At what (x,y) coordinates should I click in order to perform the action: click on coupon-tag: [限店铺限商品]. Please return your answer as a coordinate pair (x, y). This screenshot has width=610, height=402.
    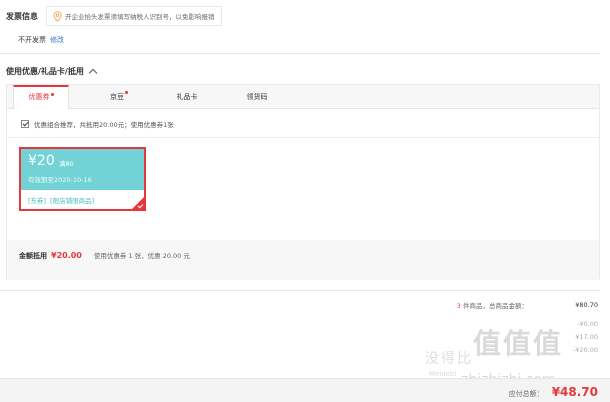
    Looking at the image, I should click on (72, 201).